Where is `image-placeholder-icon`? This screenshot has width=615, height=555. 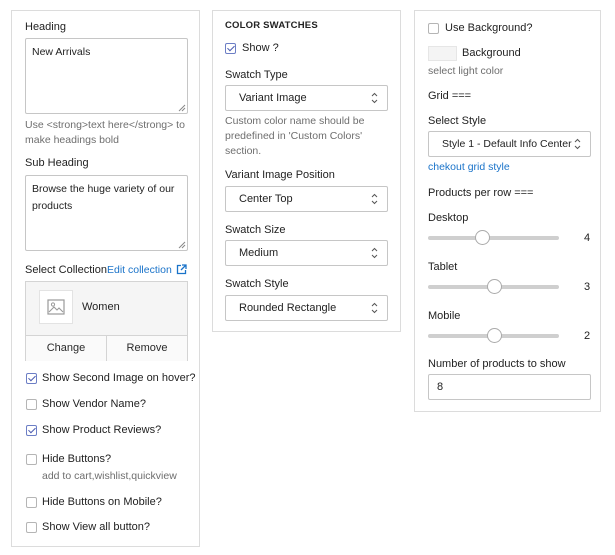
image-placeholder-icon is located at coordinates (56, 307).